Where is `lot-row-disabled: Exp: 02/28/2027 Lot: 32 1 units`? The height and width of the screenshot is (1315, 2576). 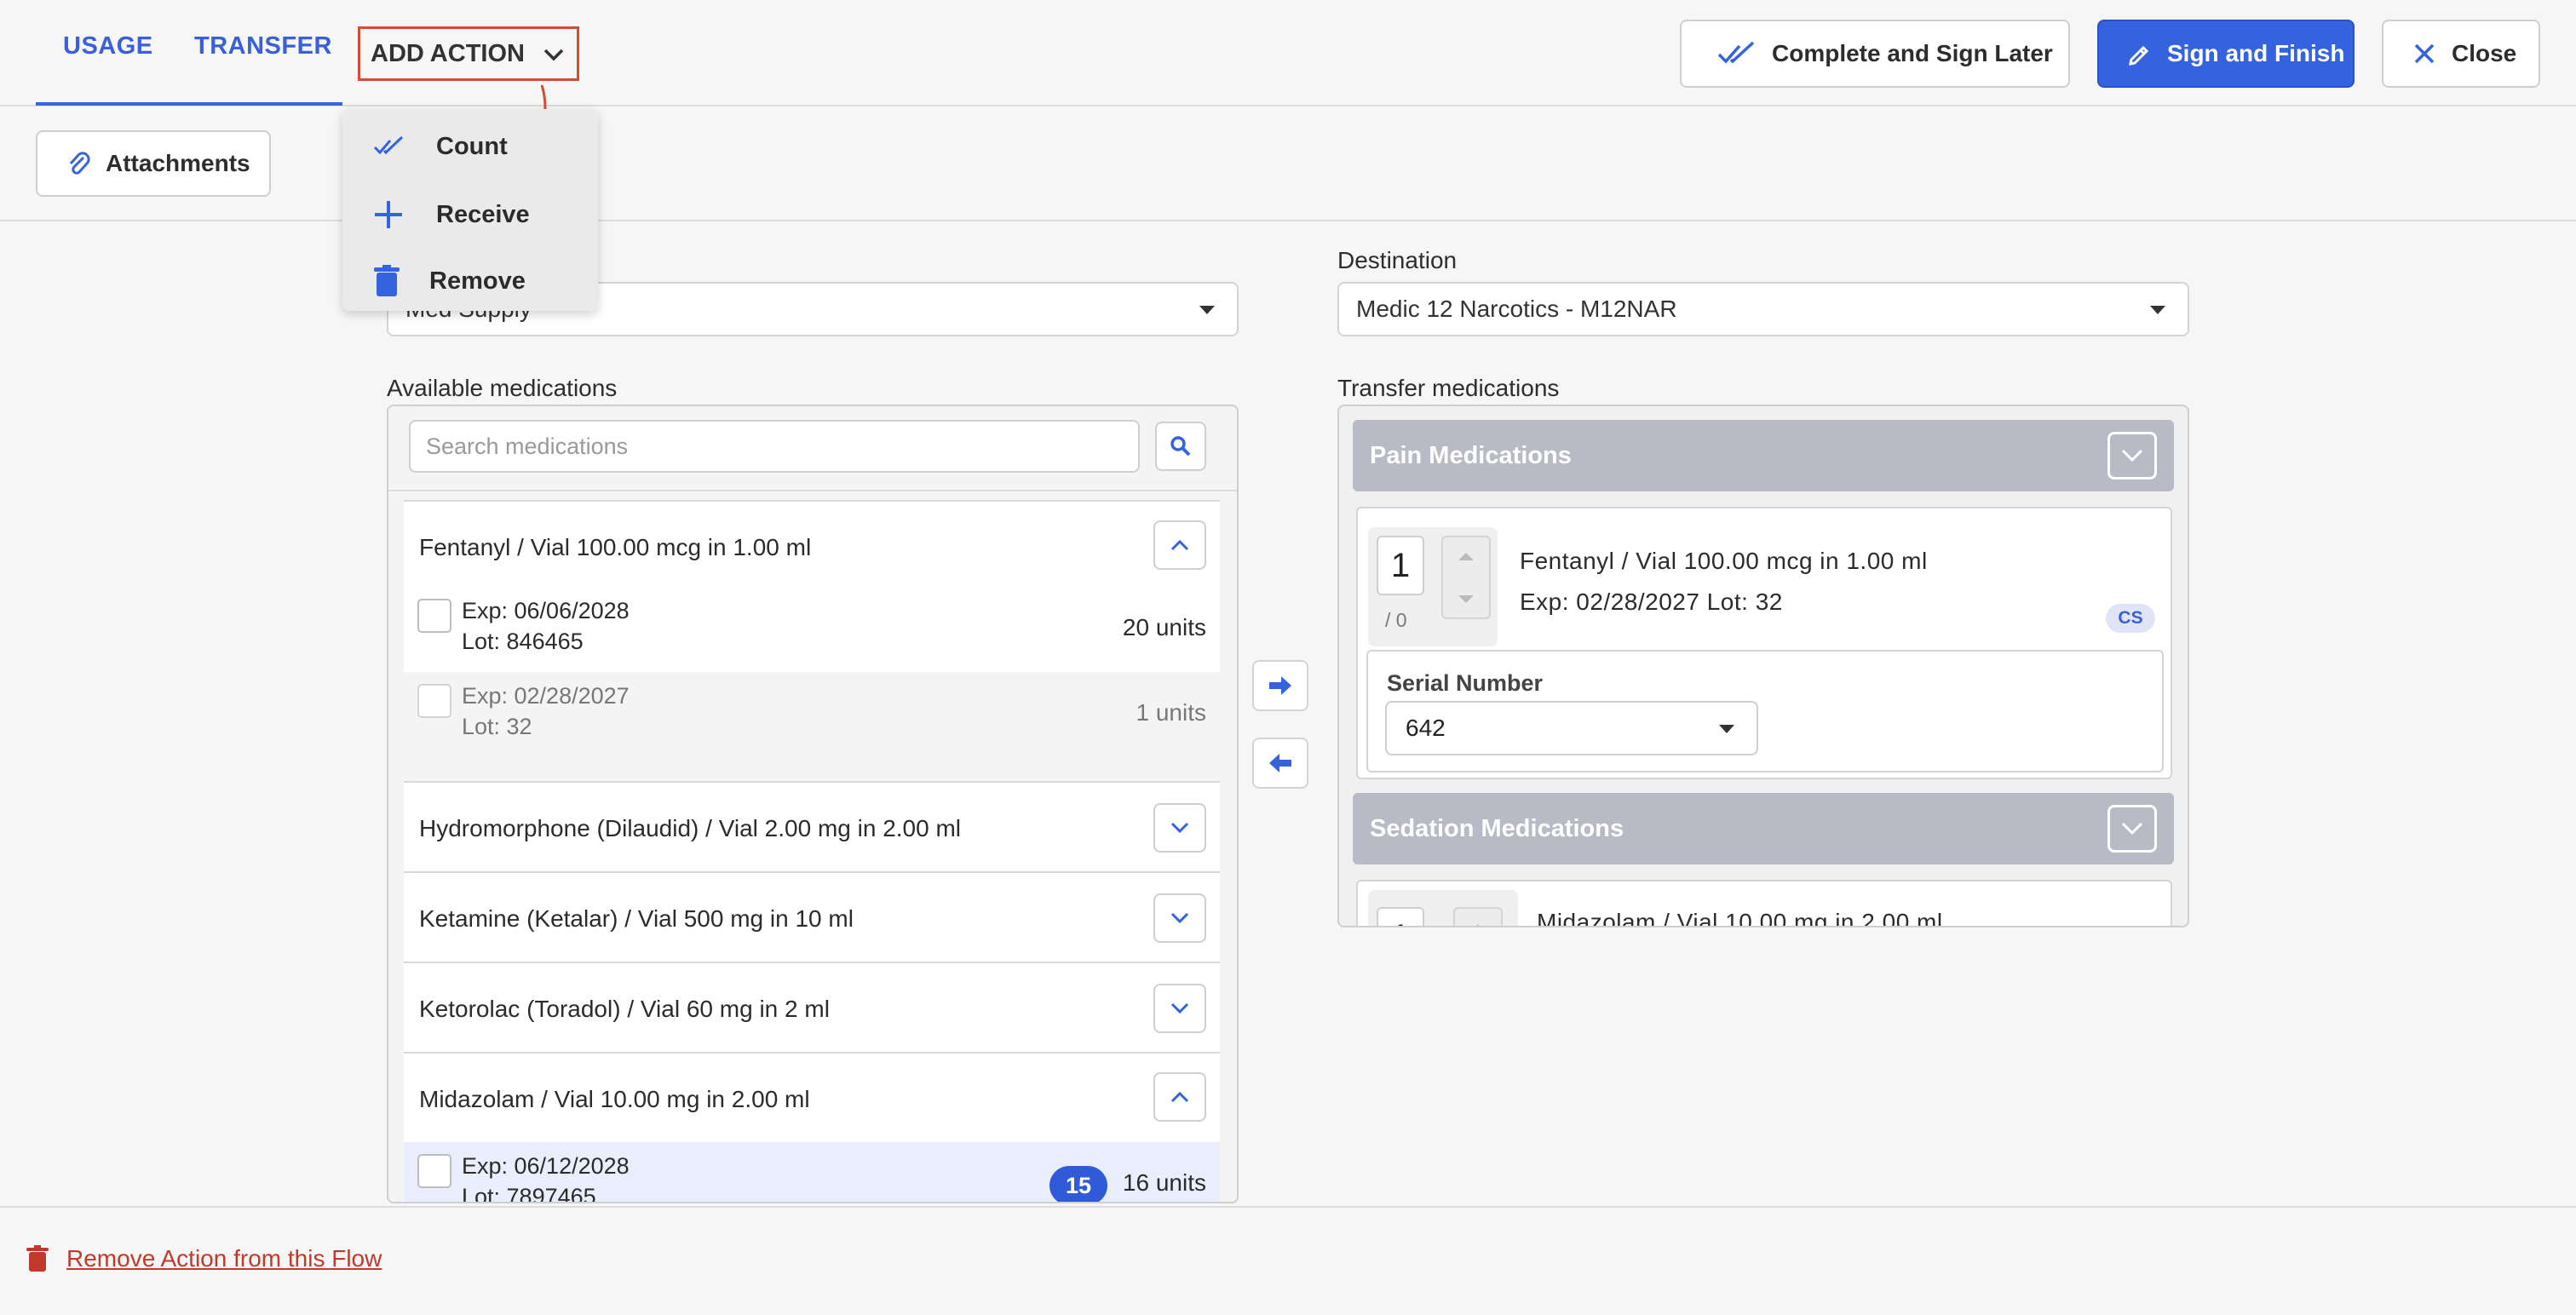 lot-row-disabled: Exp: 02/28/2027 Lot: 32 1 units is located at coordinates (812, 714).